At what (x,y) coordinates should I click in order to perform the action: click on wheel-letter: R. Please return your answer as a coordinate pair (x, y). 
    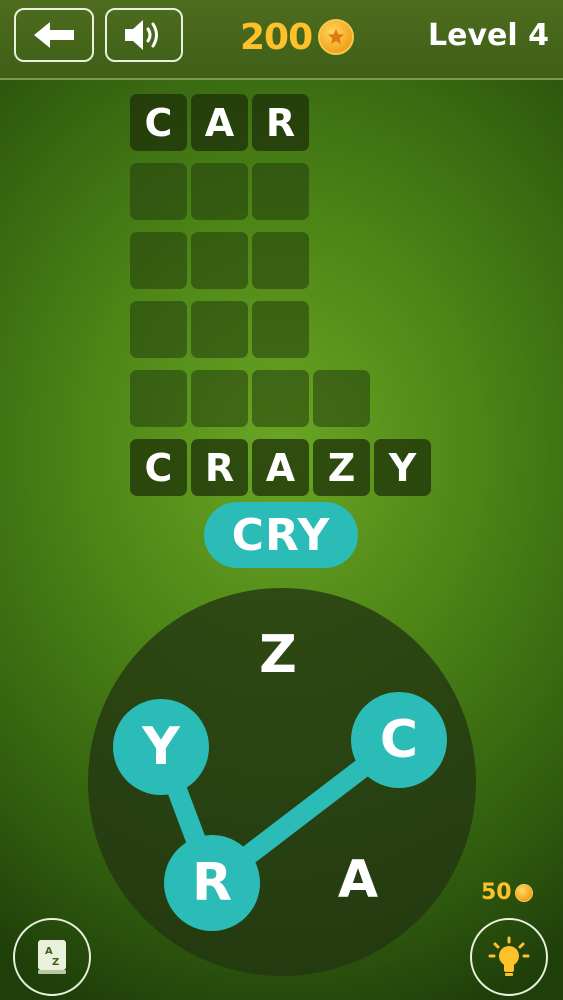
    Looking at the image, I should click on (212, 883).